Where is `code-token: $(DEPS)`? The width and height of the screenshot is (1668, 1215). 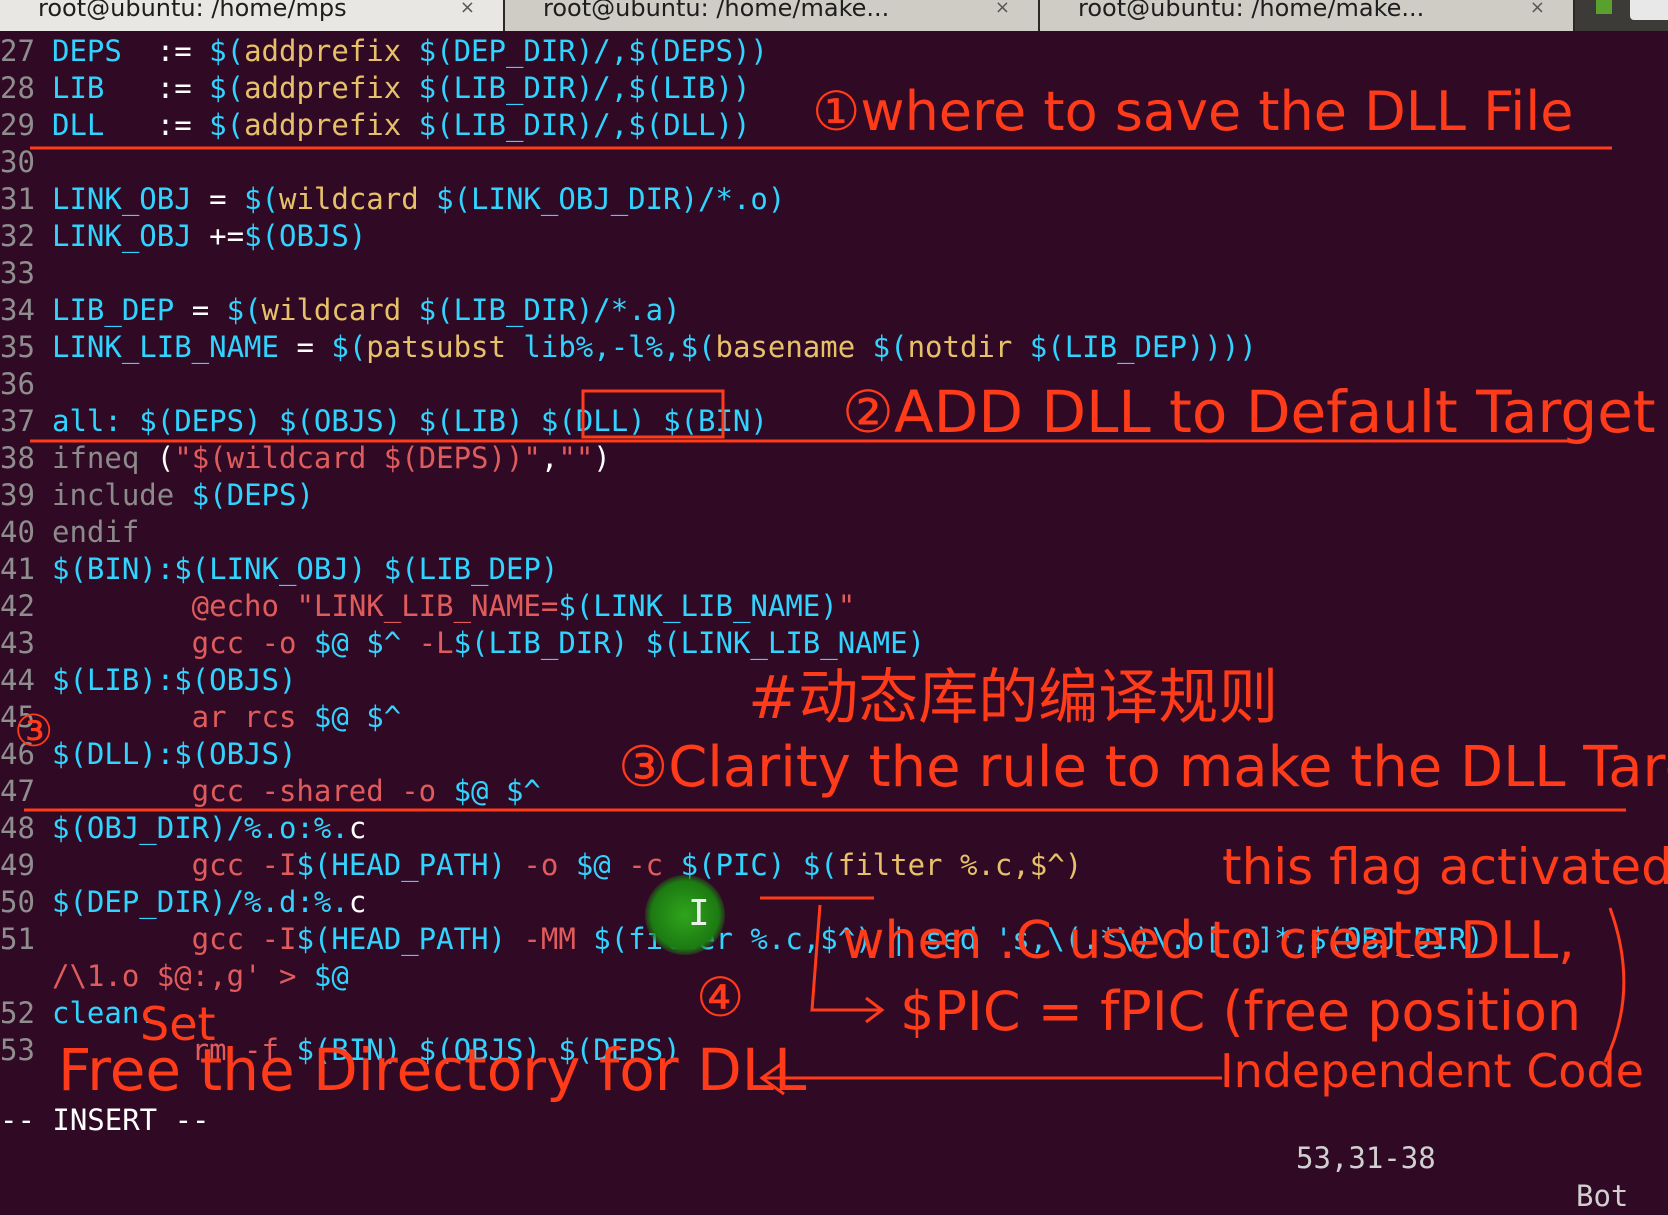 code-token: $(DEPS) is located at coordinates (252, 495).